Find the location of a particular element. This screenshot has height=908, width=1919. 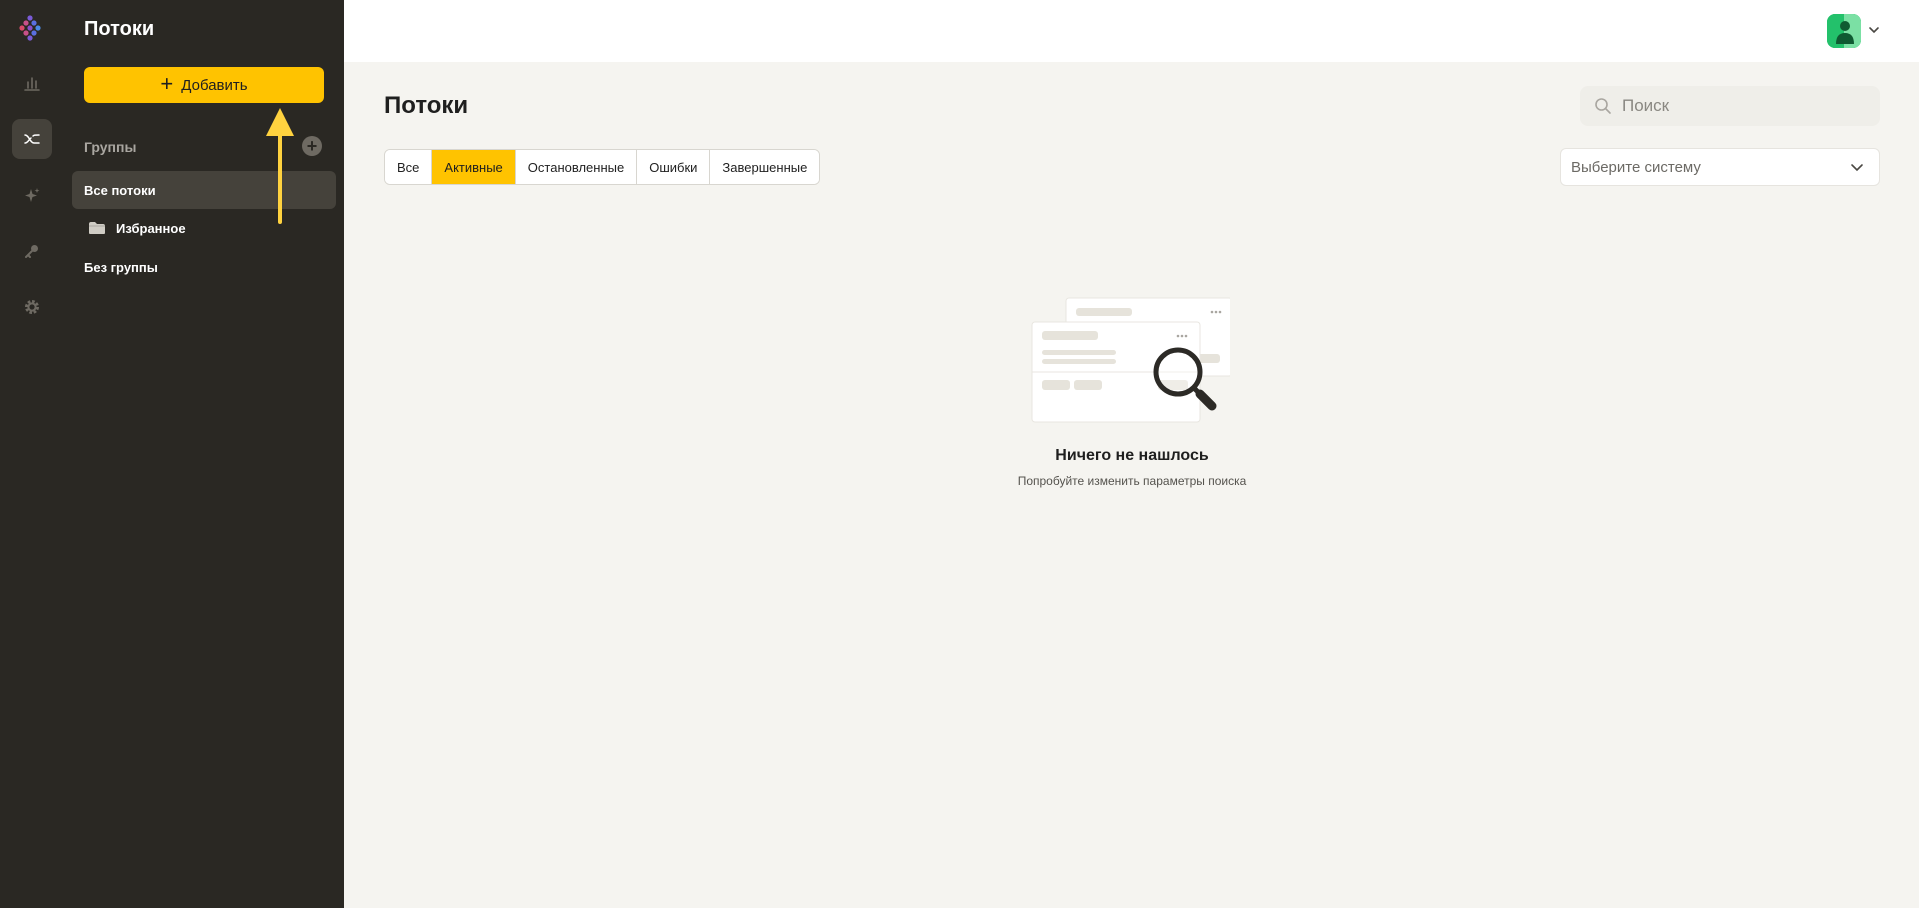

sidebar-item-label: Избранное is located at coordinates (151, 228).